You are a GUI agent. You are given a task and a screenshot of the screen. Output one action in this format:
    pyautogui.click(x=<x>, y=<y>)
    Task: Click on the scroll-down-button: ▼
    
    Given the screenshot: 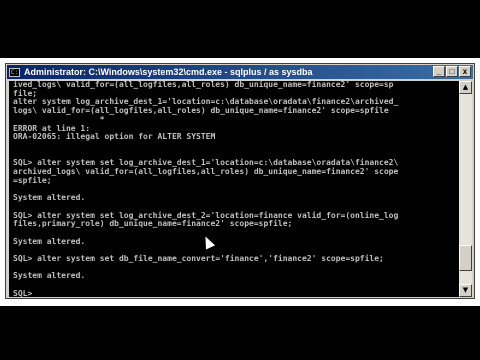 What is the action you would take?
    pyautogui.click(x=465, y=290)
    